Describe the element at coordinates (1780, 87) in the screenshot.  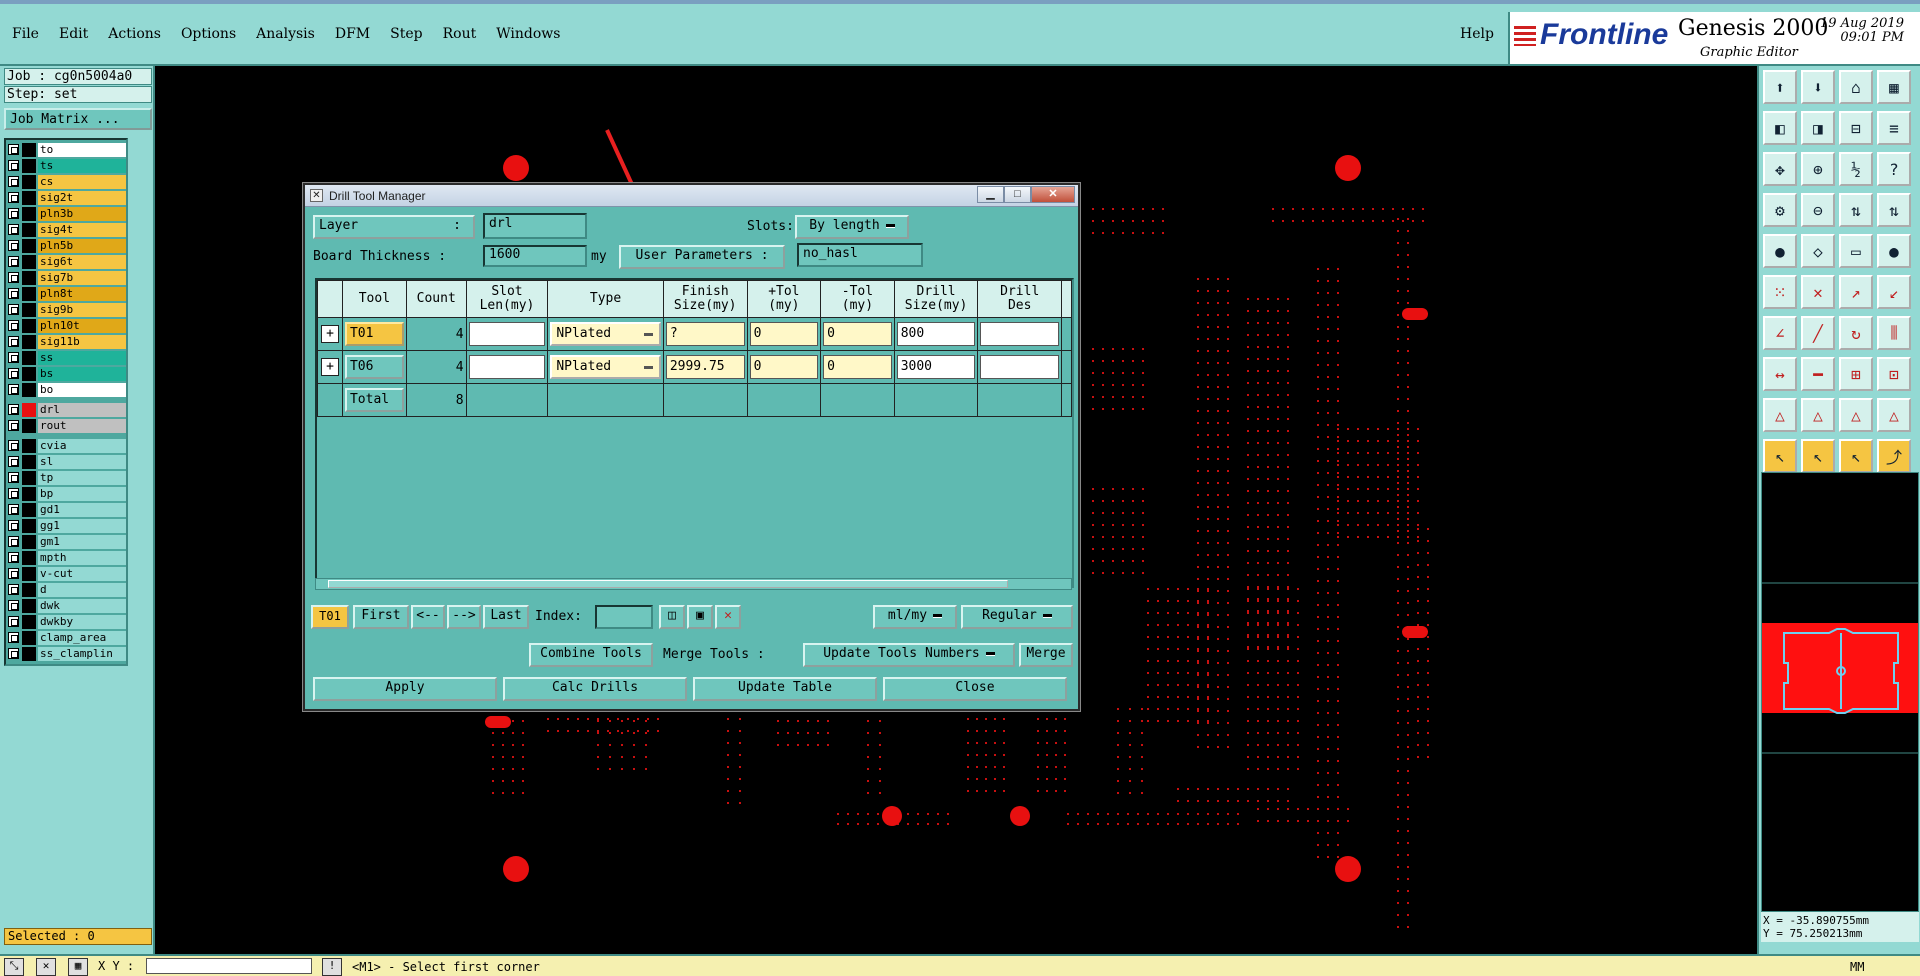
I see `layer-up-icon: ⬆` at that location.